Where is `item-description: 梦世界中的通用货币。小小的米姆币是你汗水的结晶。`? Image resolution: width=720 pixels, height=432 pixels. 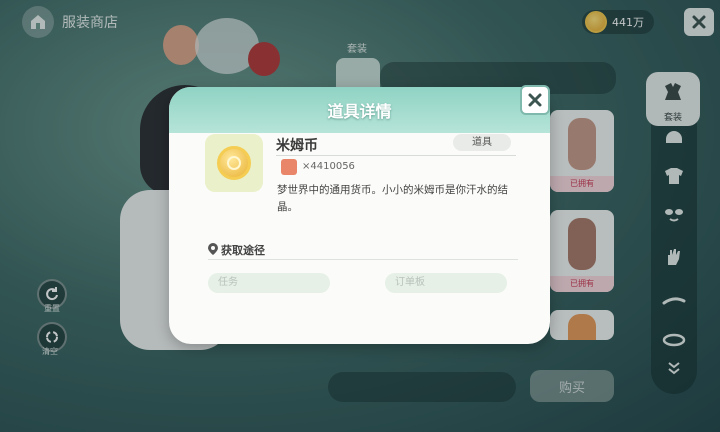
item-description: 梦世界中的通用货币。小小的米姆币是你汗水的结晶。 is located at coordinates (392, 198).